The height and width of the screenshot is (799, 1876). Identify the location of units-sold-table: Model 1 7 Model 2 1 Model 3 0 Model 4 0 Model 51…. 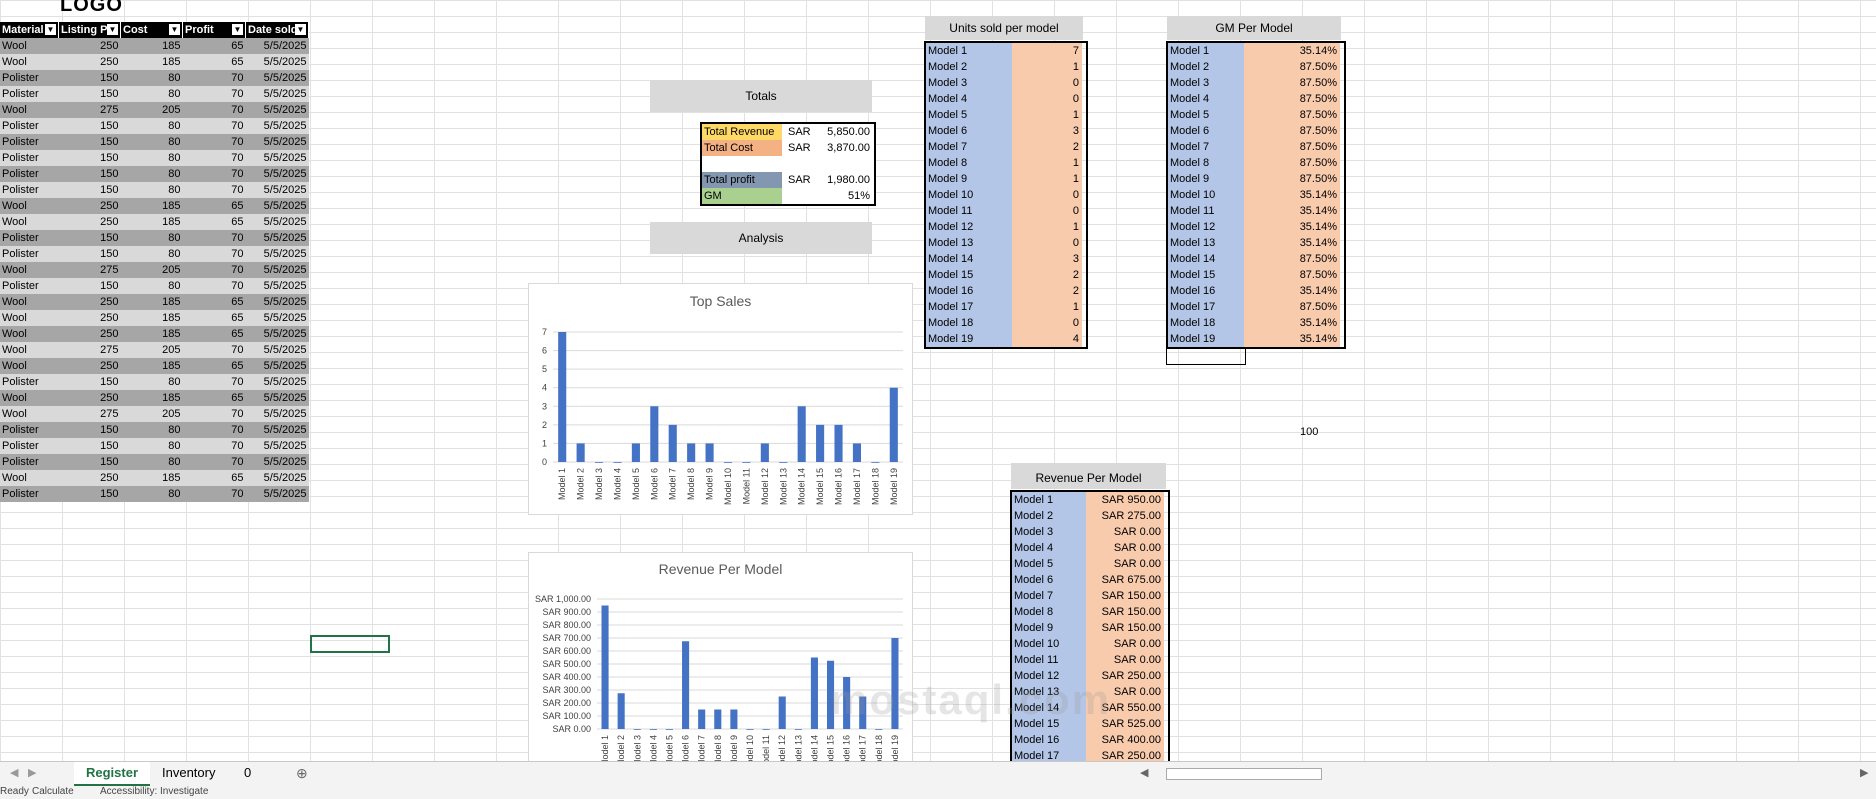
(1006, 195).